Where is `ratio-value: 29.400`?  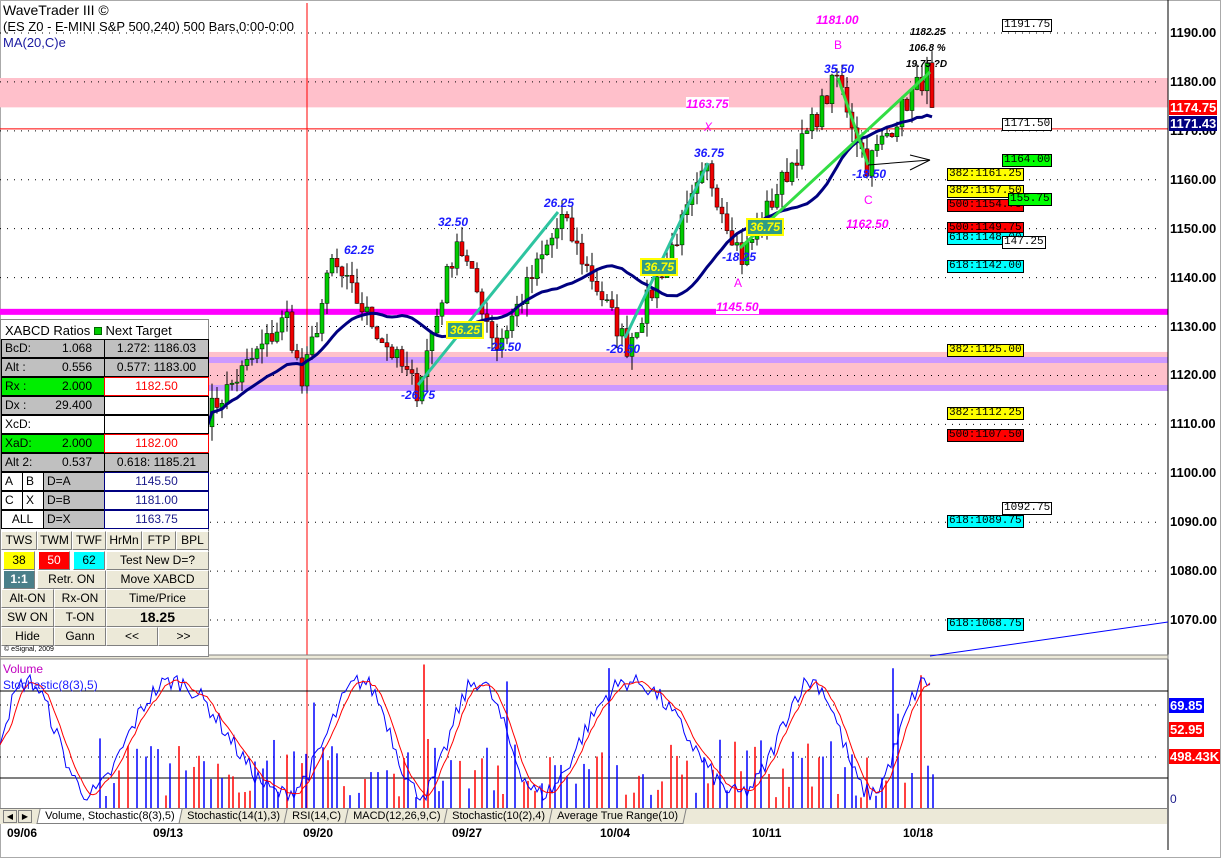 ratio-value: 29.400 is located at coordinates (73, 405).